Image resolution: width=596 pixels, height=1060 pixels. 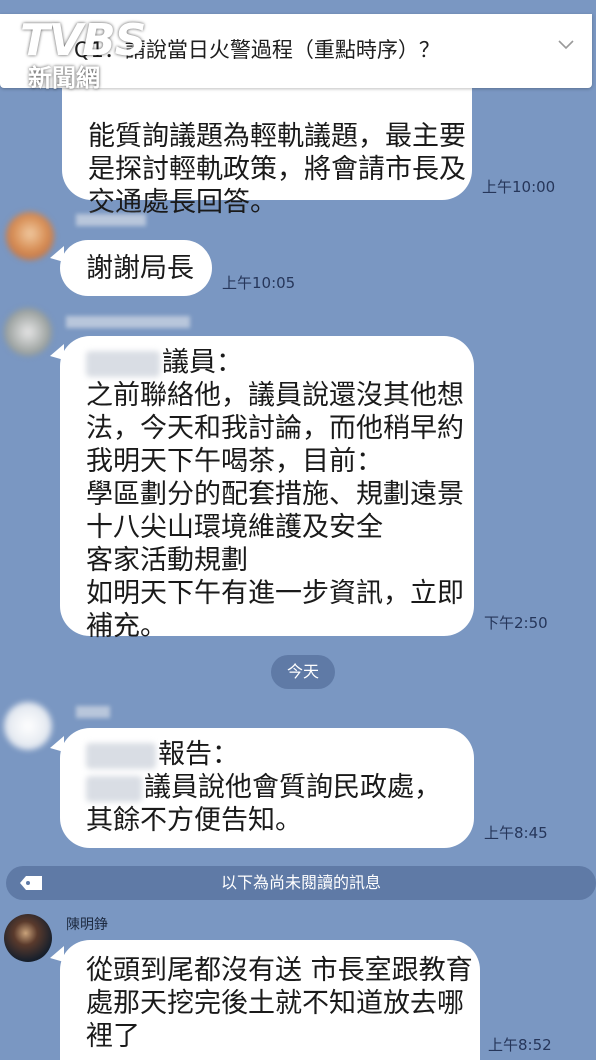 I want to click on message-bubble-5: 從頭到尾都沒有送 市長室跟教育 處那天挖完後土就不知道放去哪 裡了, so click(x=270, y=1000).